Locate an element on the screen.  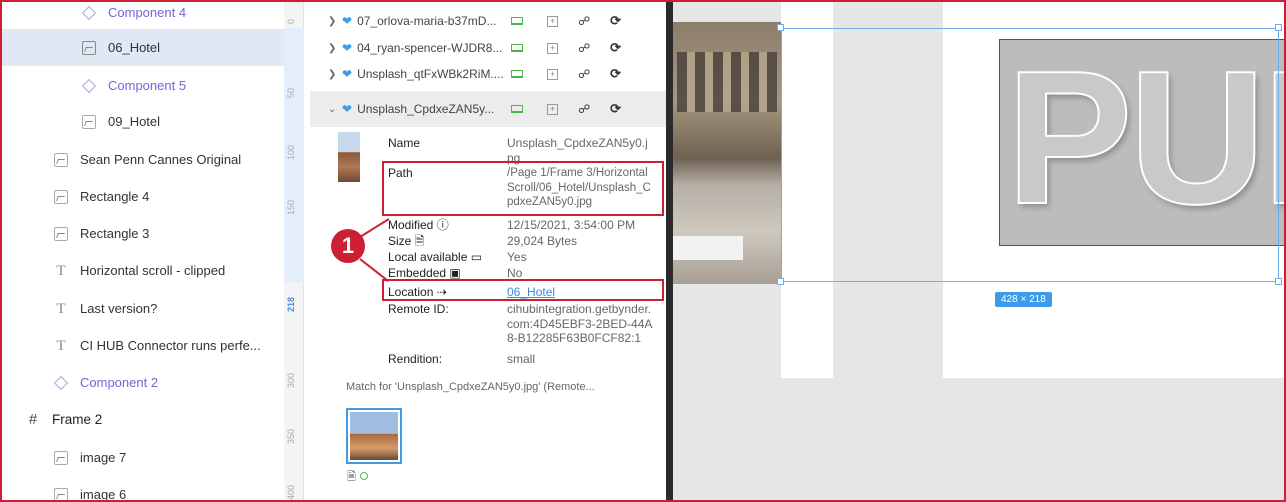
rendition-label: Rendition: is located at coordinates (415, 359).